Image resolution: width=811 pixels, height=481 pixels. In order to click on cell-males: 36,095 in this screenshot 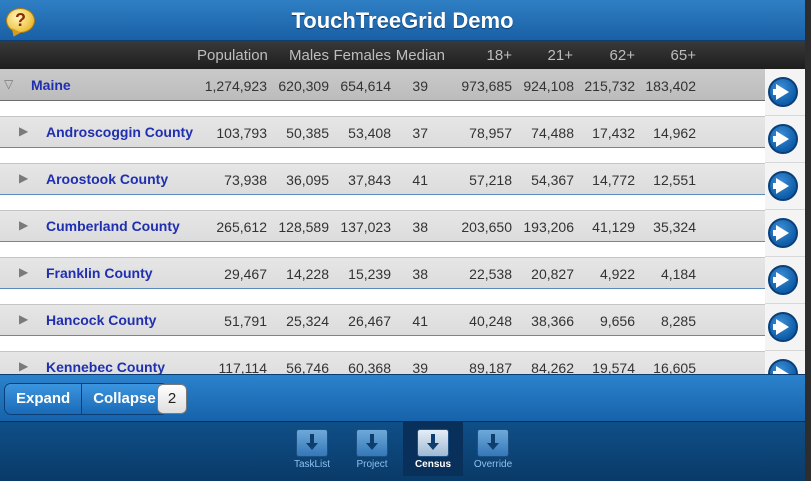, I will do `click(307, 180)`.